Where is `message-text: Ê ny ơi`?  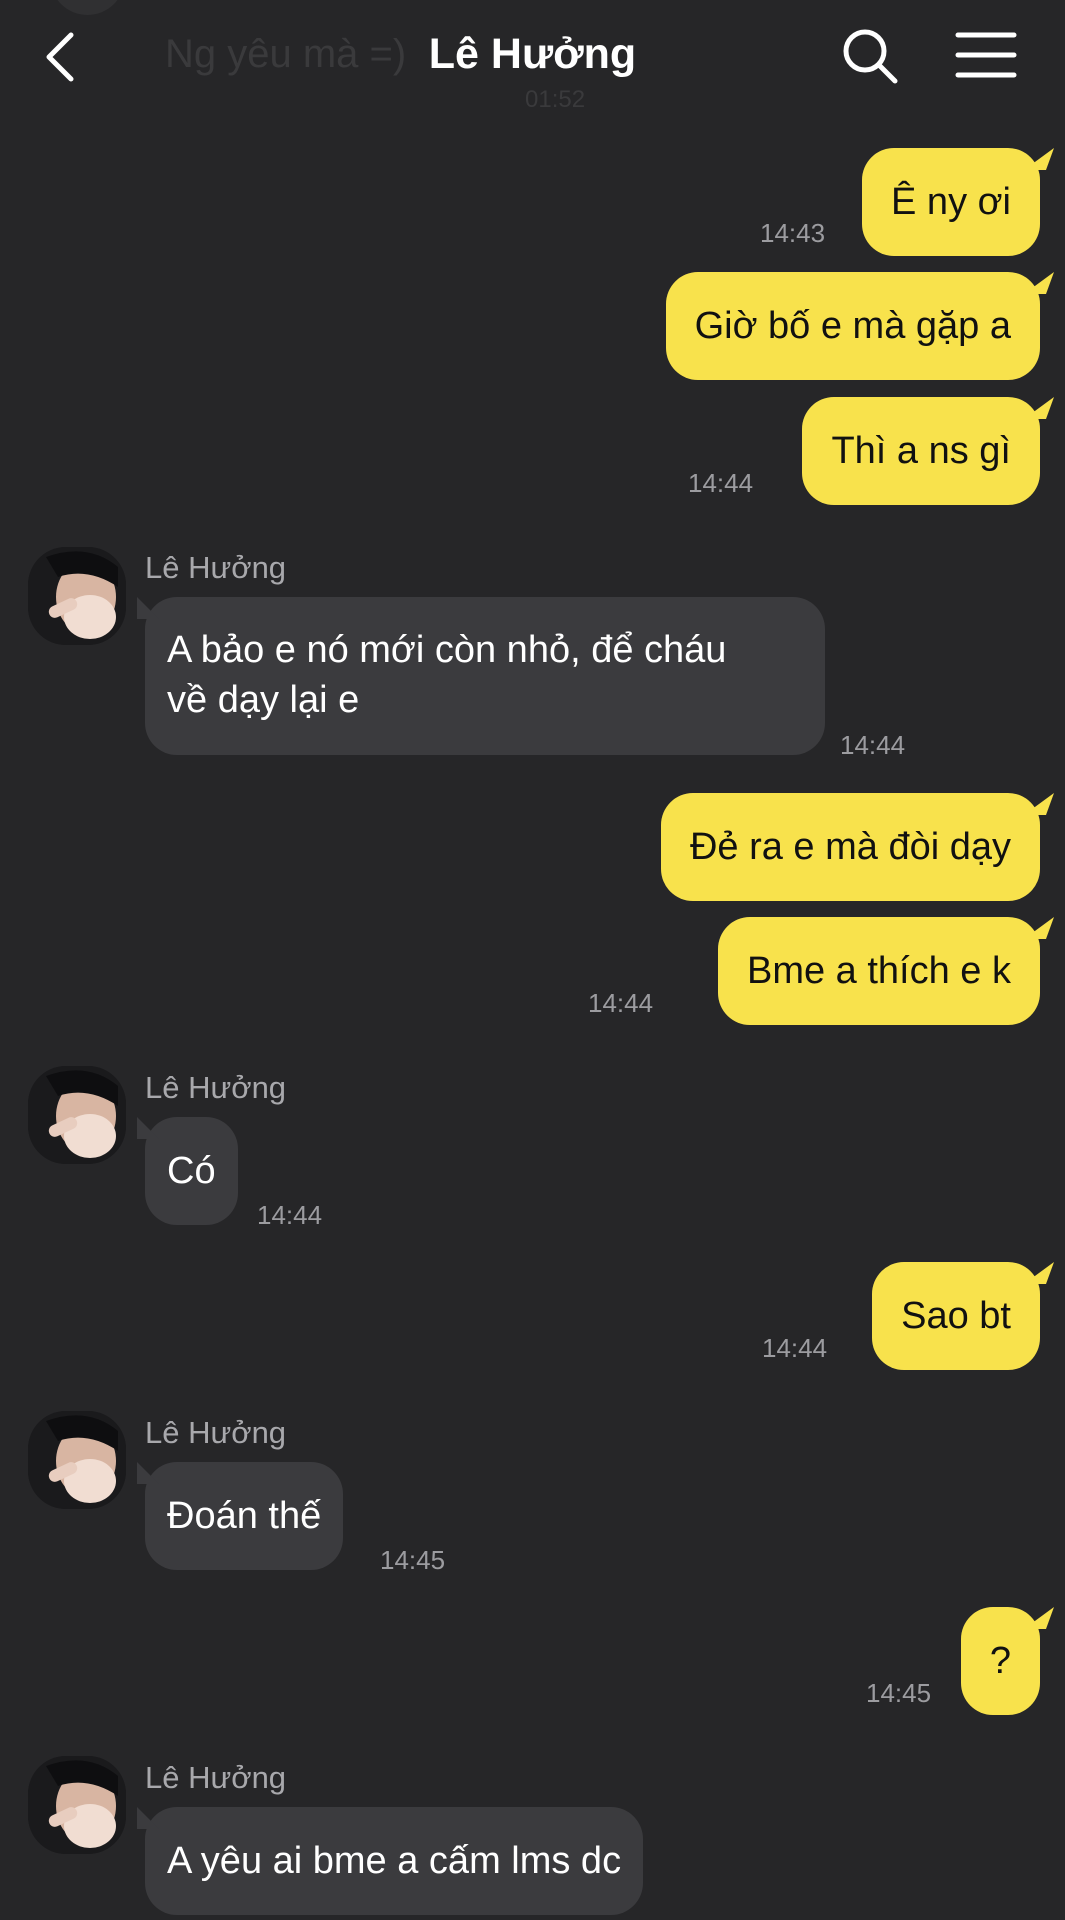
message-text: Ê ny ơi is located at coordinates (951, 202).